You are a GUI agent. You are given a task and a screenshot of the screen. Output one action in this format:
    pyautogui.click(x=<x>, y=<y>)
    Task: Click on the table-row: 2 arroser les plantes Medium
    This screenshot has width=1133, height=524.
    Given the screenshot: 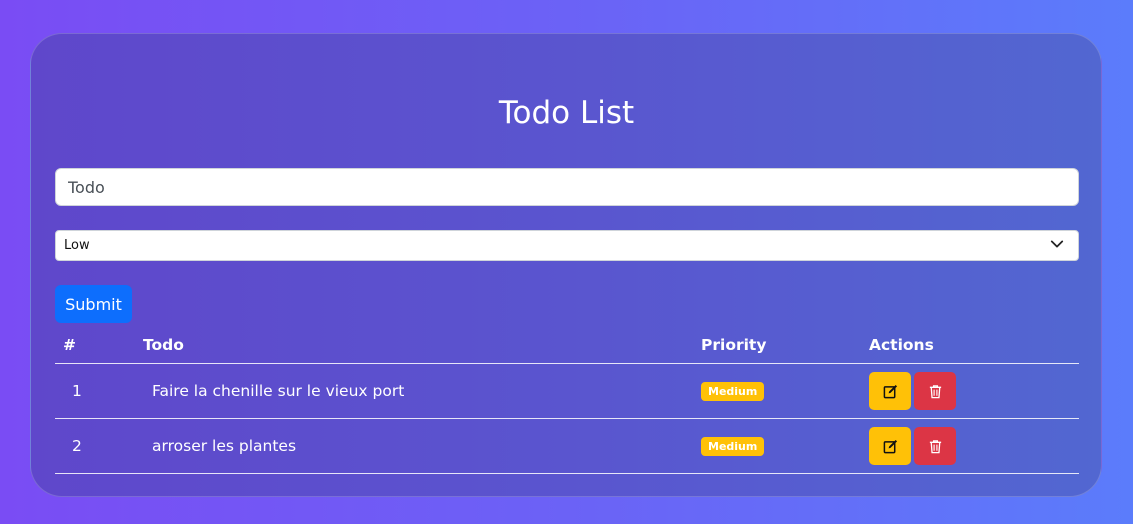 What is the action you would take?
    pyautogui.click(x=567, y=446)
    